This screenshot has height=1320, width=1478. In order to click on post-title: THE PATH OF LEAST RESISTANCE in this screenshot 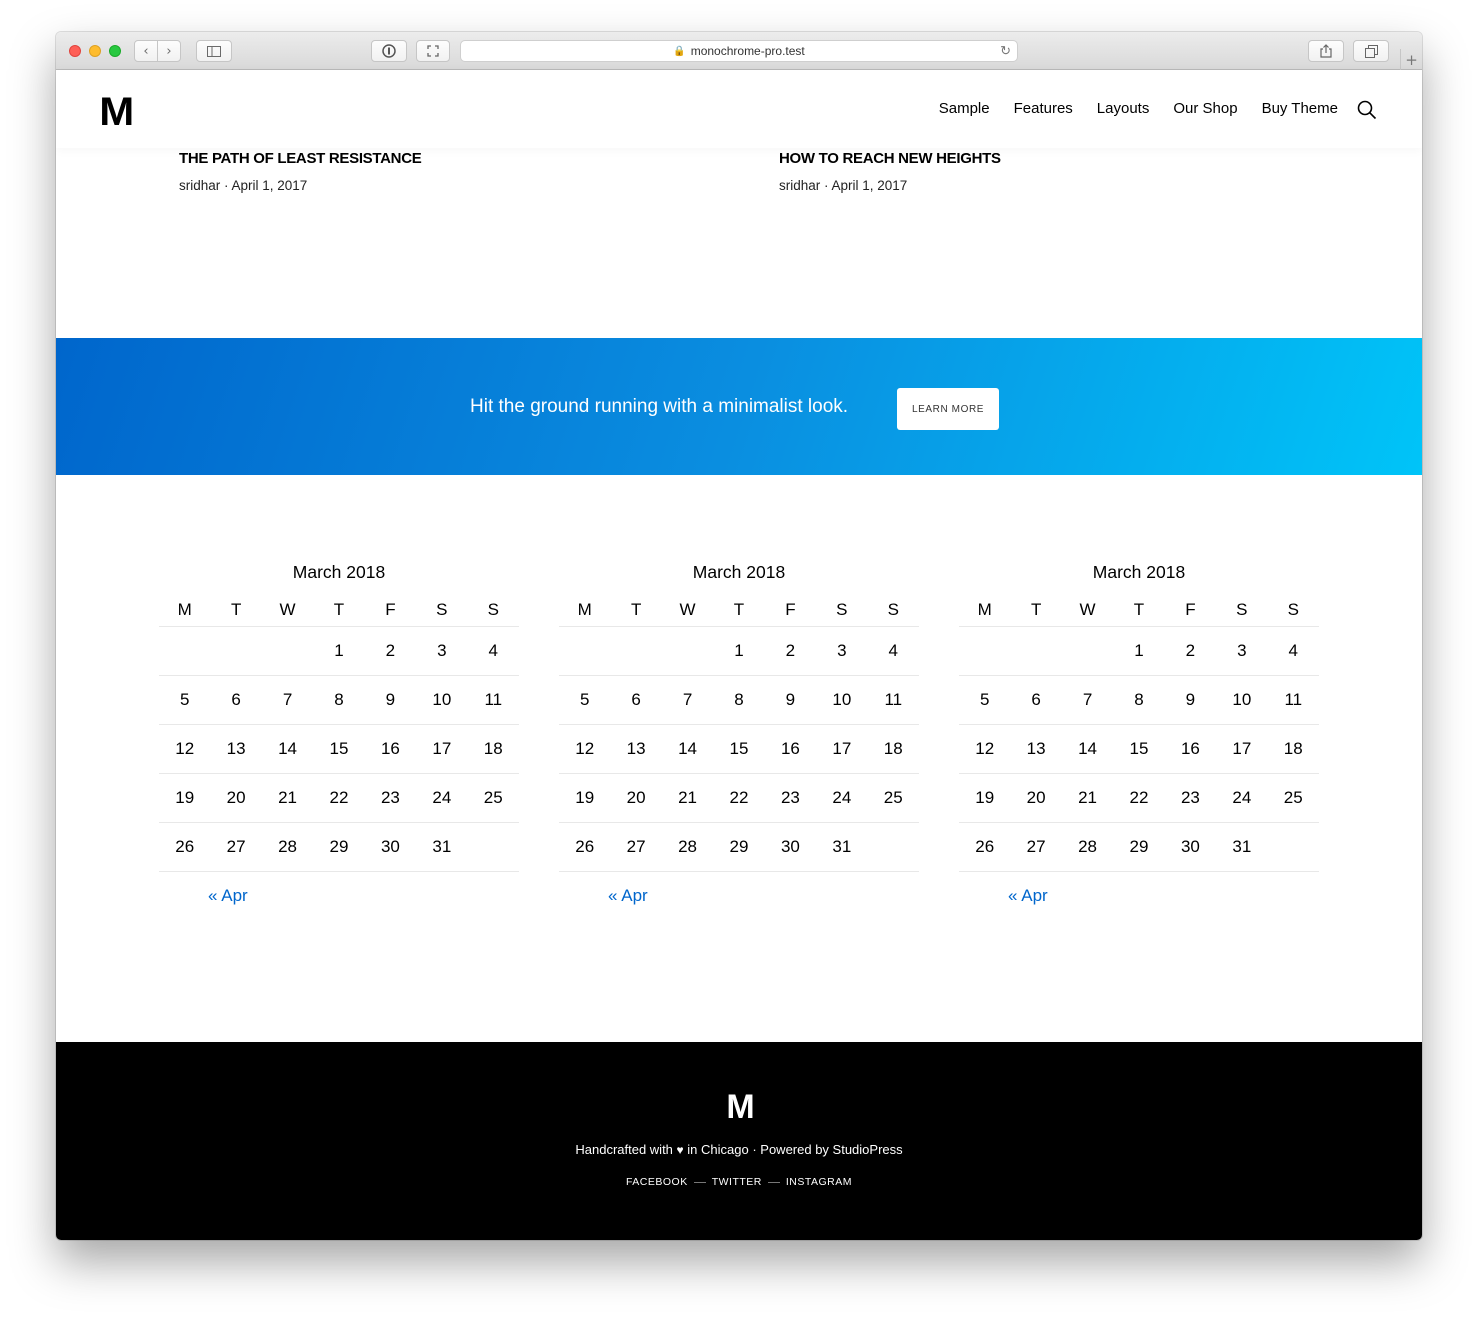, I will do `click(300, 158)`.